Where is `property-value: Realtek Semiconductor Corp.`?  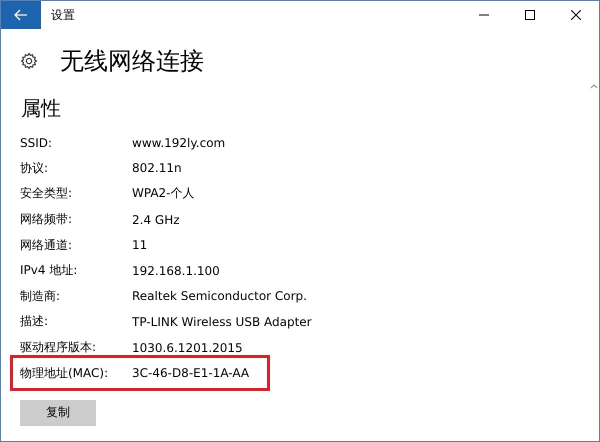
property-value: Realtek Semiconductor Corp. is located at coordinates (219, 296).